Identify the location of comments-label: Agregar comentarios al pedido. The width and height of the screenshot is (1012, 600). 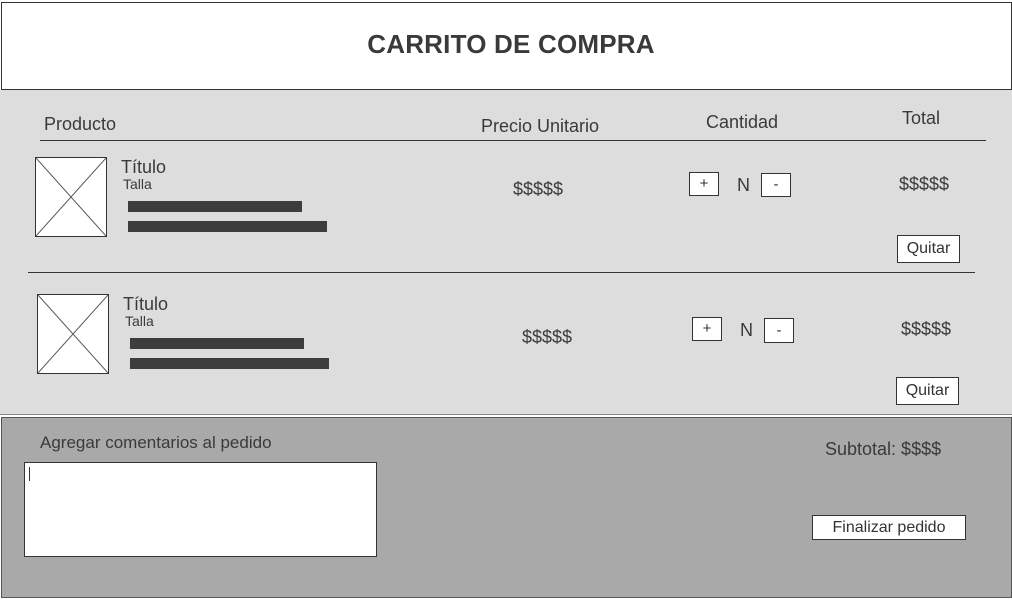
(156, 442).